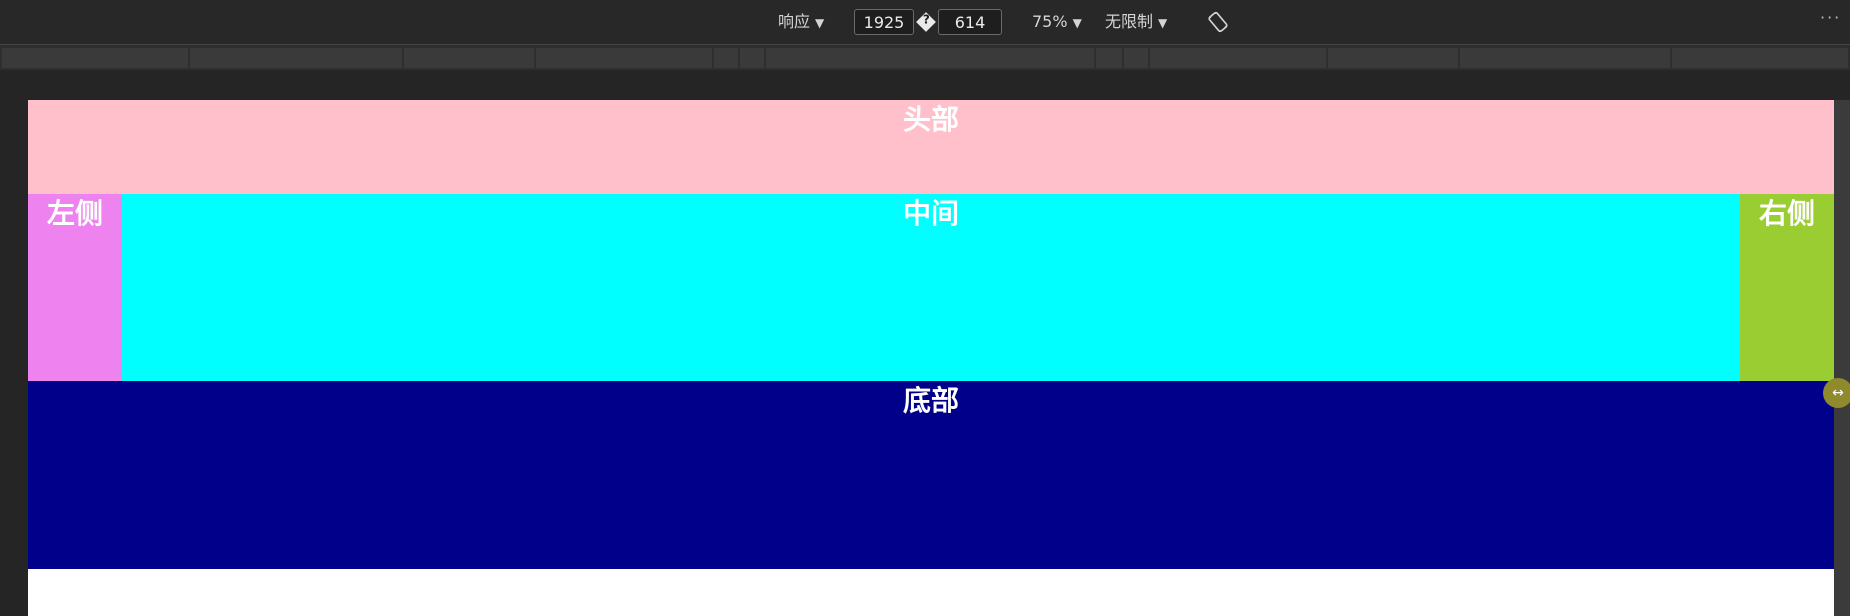 The width and height of the screenshot is (1850, 616). What do you see at coordinates (1218, 22) in the screenshot?
I see `rotate-icon` at bounding box center [1218, 22].